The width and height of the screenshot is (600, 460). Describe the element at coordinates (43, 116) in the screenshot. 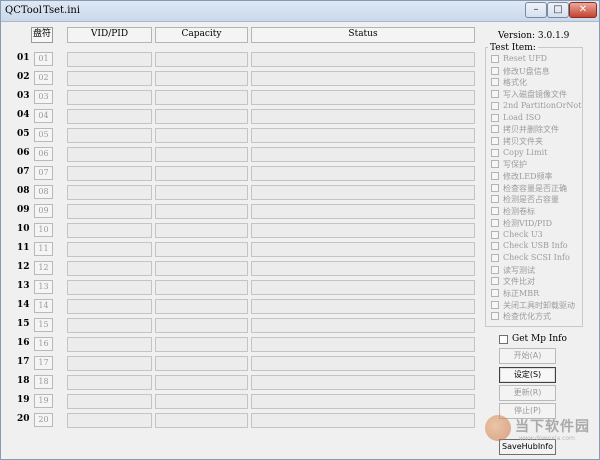

I see `disk-button: 04` at that location.